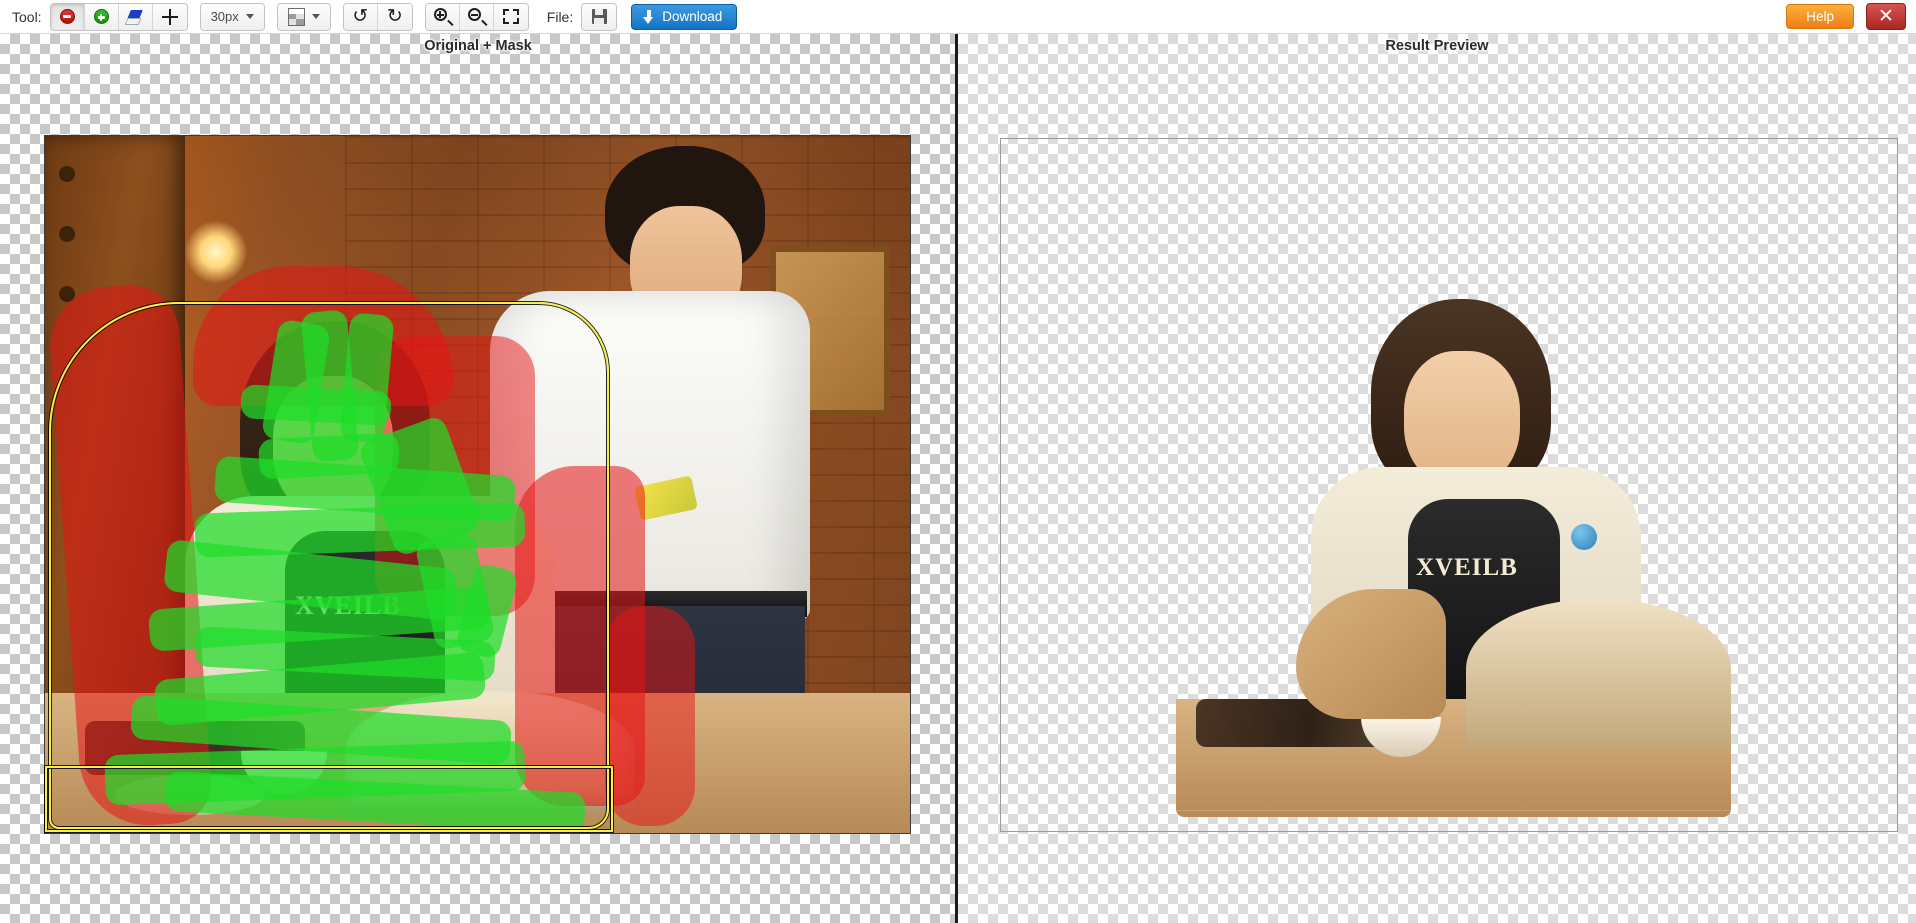  Describe the element at coordinates (648, 16) in the screenshot. I see `download-arrow-icon` at that location.